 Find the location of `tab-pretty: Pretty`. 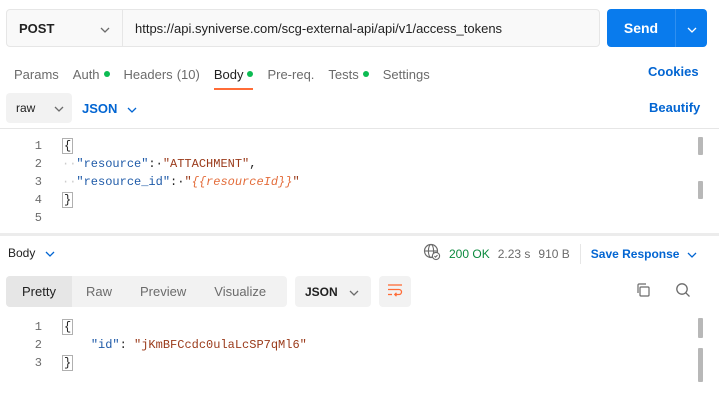

tab-pretty: Pretty is located at coordinates (39, 291).